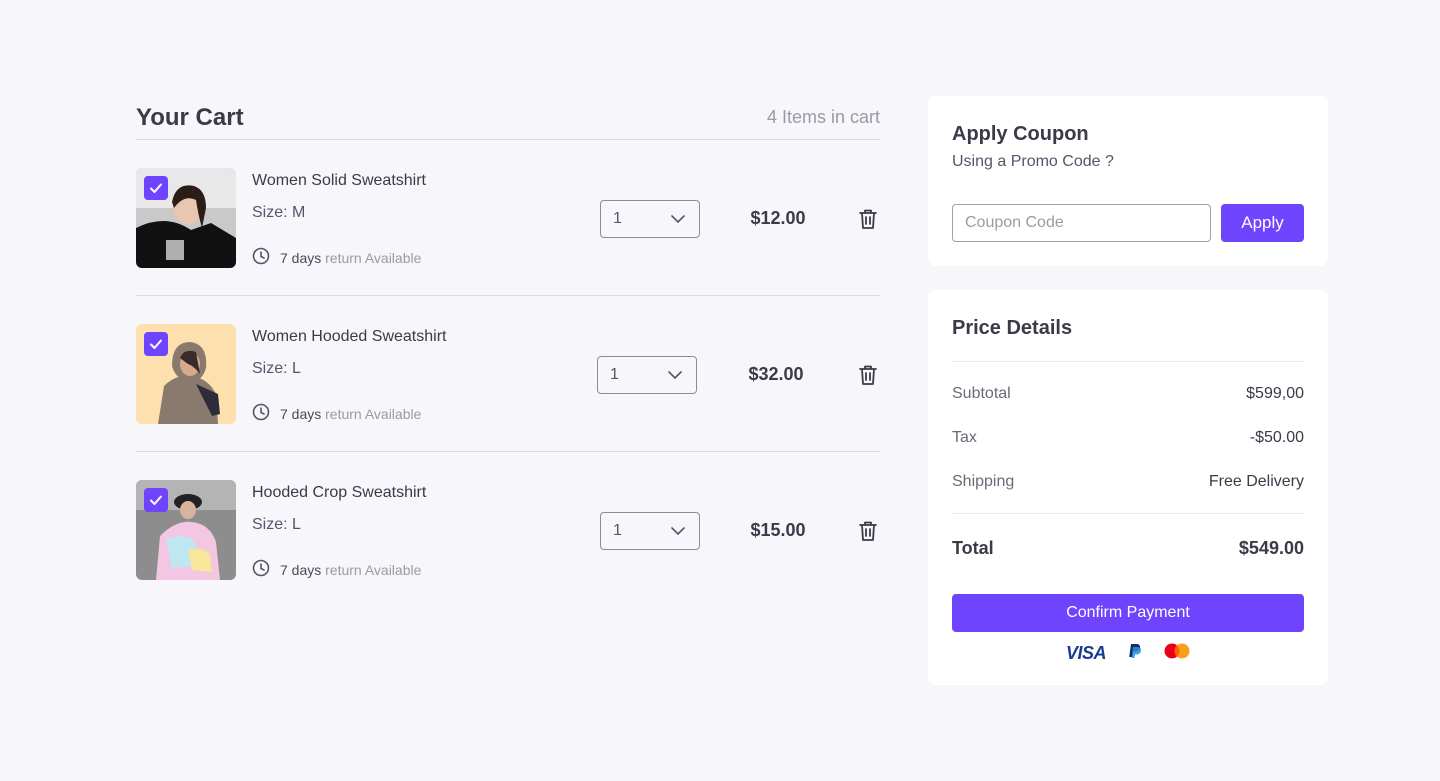  I want to click on shipping-label: Shipping, so click(983, 481).